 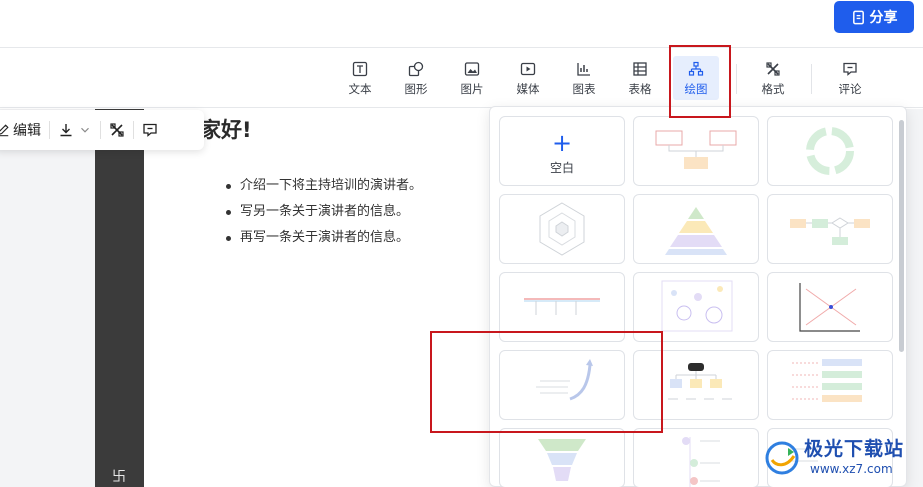 What do you see at coordinates (584, 89) in the screenshot?
I see `toolbar-label: 图表` at bounding box center [584, 89].